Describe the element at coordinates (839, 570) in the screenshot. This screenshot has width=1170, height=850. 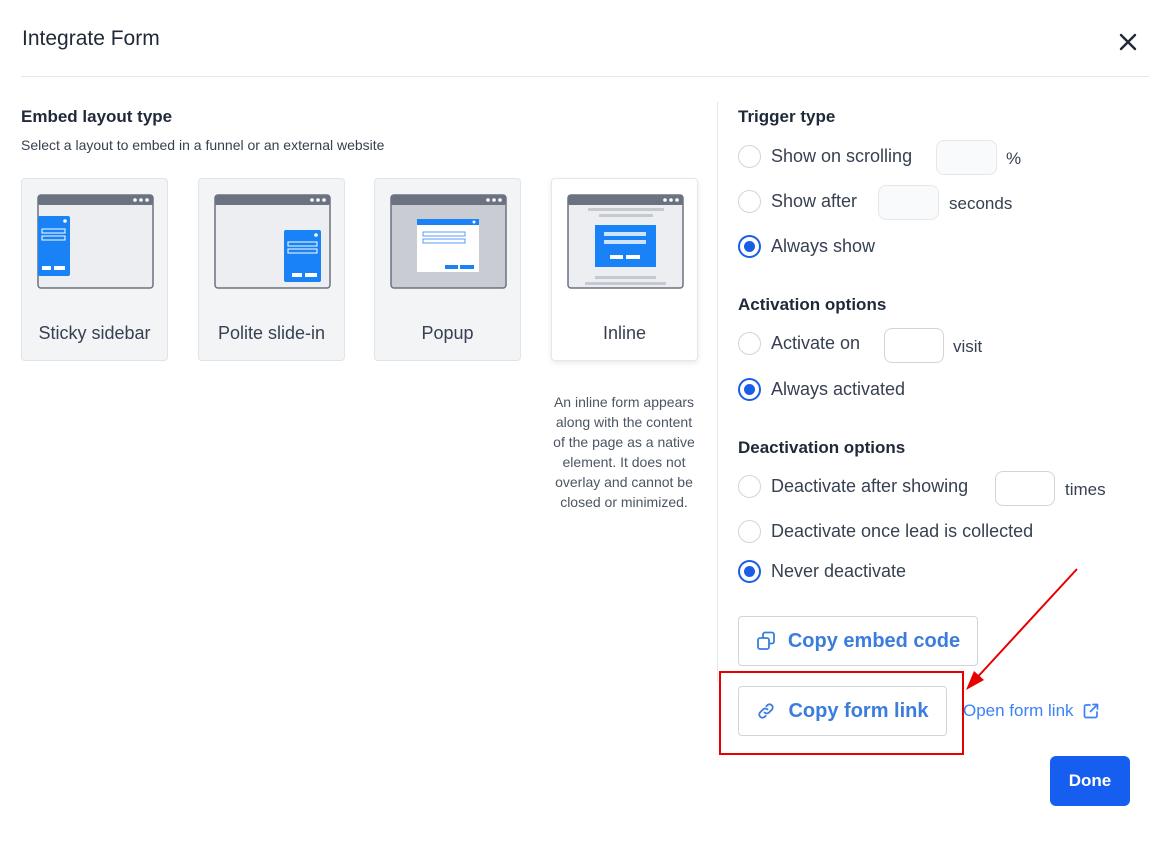
I see `radio-label: Never deactivate` at that location.